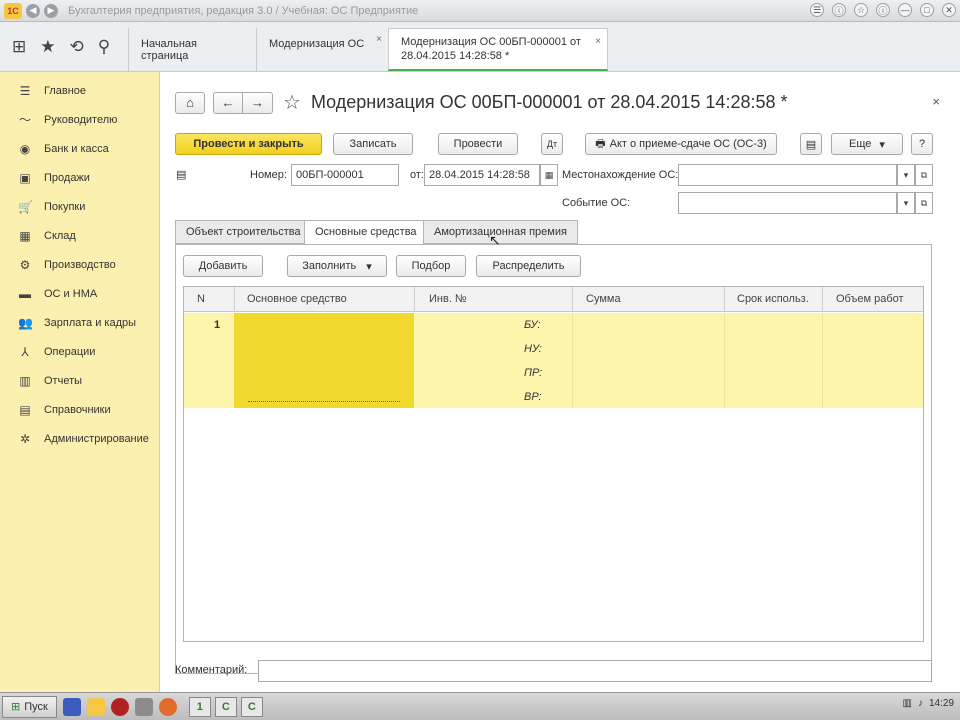 Image resolution: width=960 pixels, height=720 pixels. Describe the element at coordinates (19, 47) in the screenshot. I see `apps-grid-icon: ⊞` at that location.